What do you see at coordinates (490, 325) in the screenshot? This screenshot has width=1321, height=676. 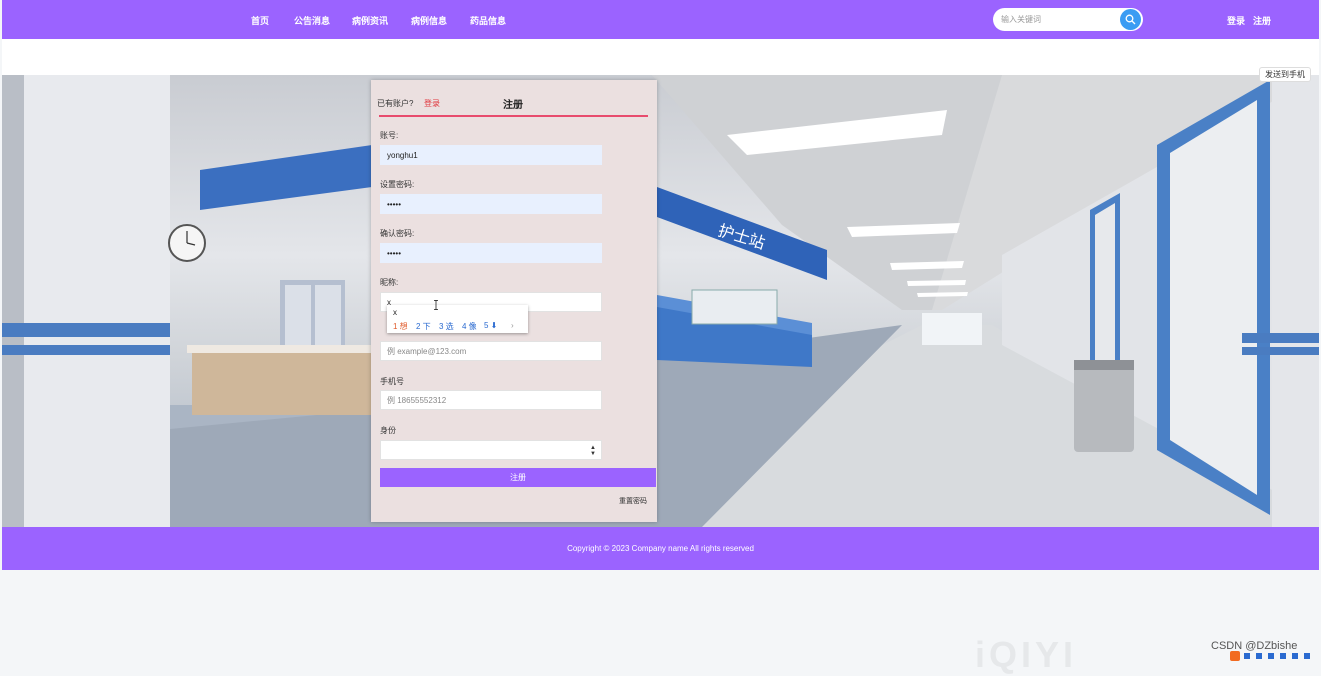 I see `ime-candidate: 5 ⬇` at bounding box center [490, 325].